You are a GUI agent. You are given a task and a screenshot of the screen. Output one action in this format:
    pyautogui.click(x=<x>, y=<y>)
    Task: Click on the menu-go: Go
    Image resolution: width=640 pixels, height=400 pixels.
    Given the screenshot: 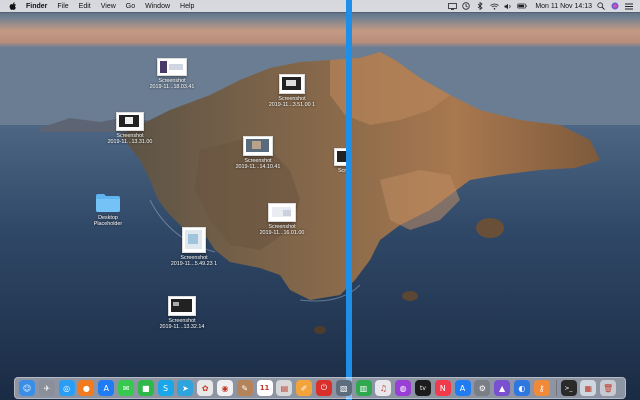 What is the action you would take?
    pyautogui.click(x=130, y=6)
    